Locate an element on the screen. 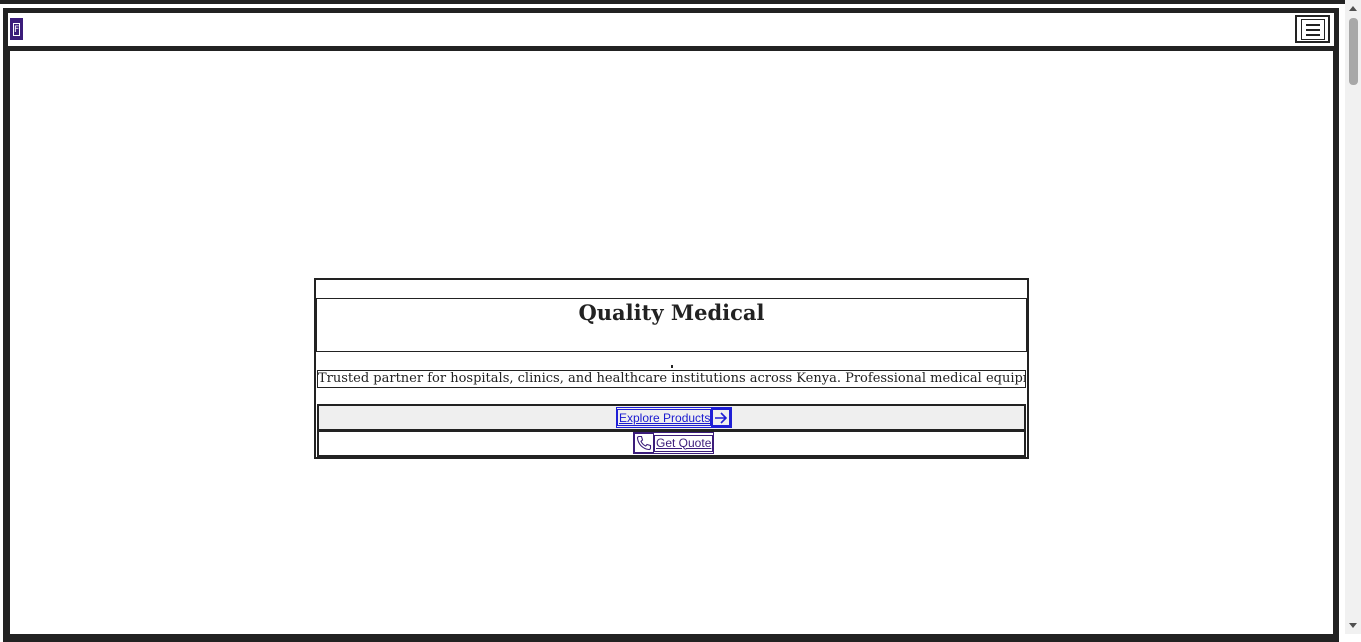 This screenshot has height=642, width=1361. logo-letter: F is located at coordinates (16, 29).